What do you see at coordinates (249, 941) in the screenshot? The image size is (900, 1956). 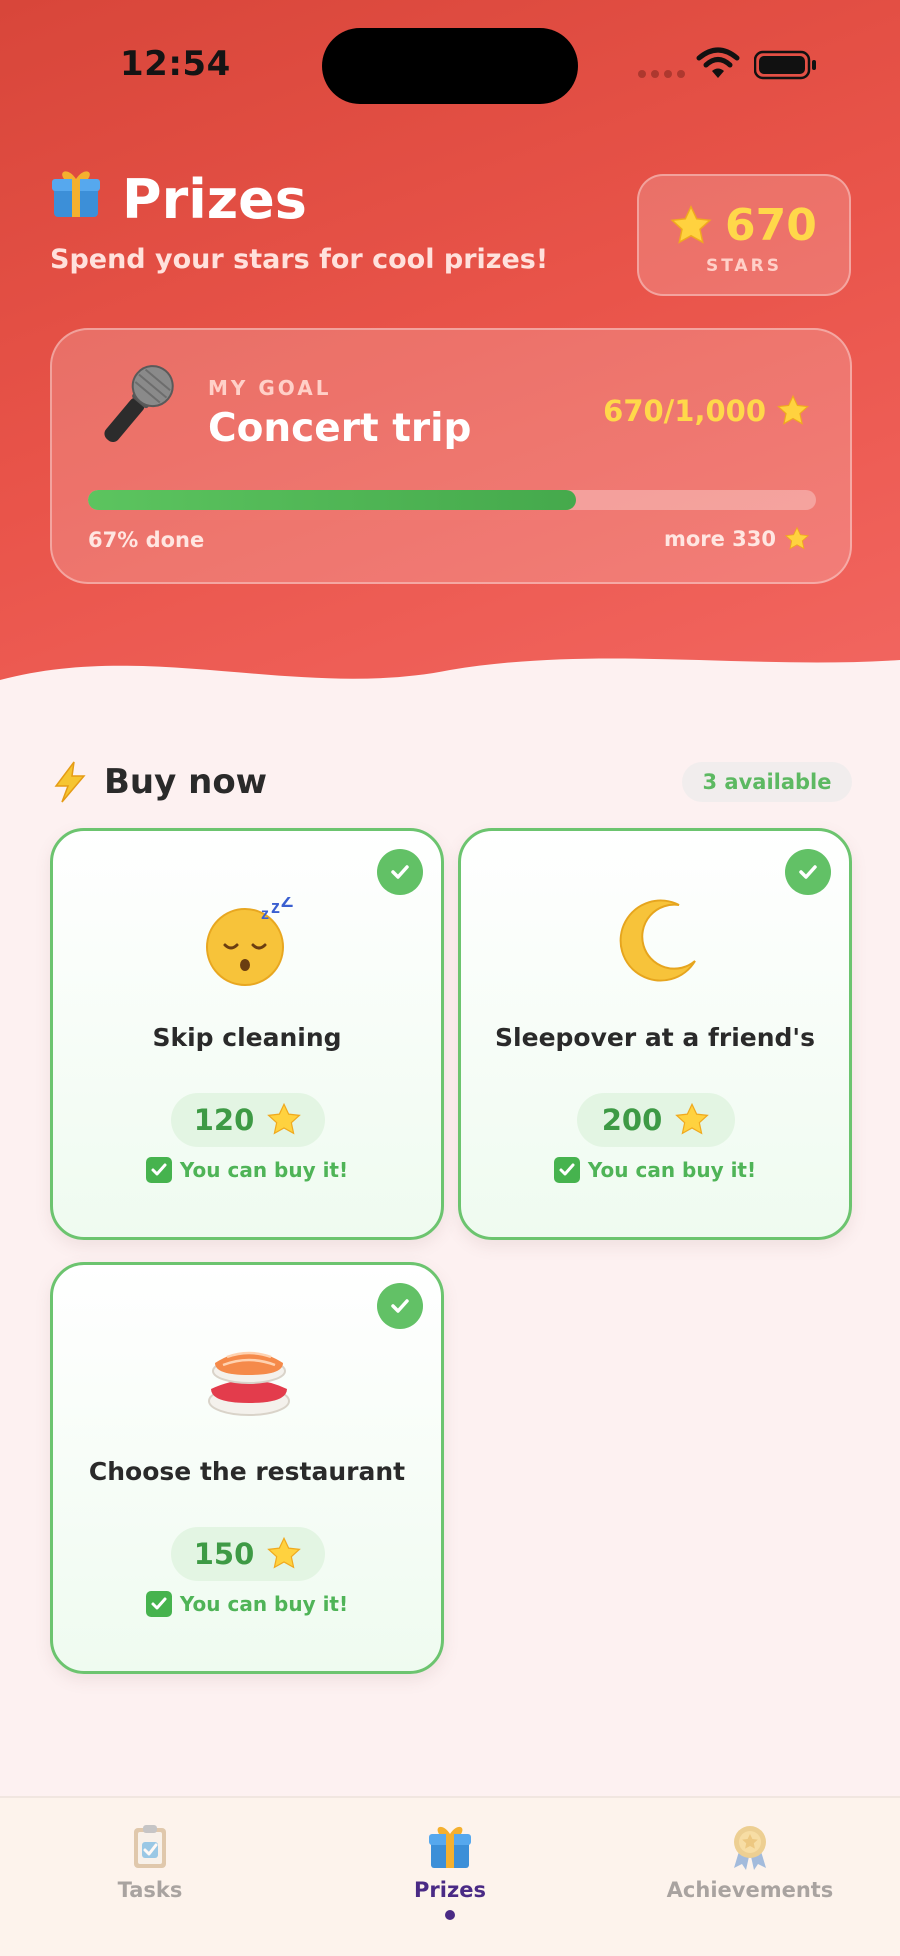 I see `sleeping-face-icon: z z Z` at bounding box center [249, 941].